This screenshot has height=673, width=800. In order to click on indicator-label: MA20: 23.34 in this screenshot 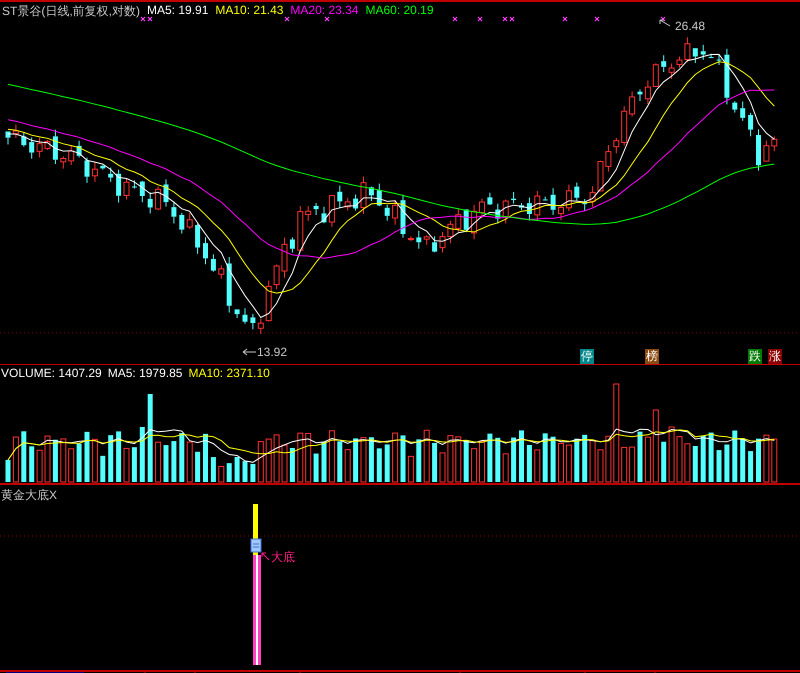, I will do `click(324, 11)`.